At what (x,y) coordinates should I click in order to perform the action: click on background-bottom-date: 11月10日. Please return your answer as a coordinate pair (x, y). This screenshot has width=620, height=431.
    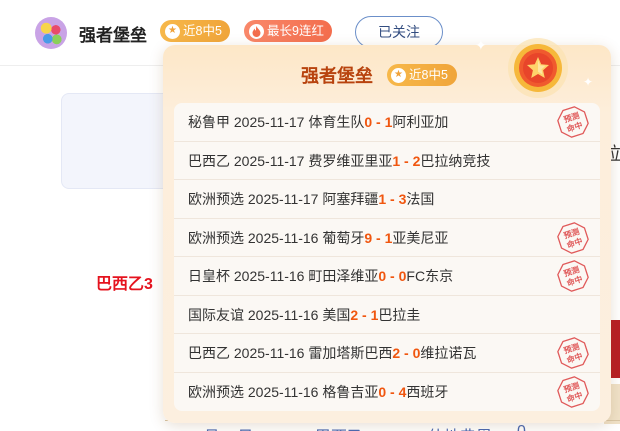
    Looking at the image, I should click on (220, 427).